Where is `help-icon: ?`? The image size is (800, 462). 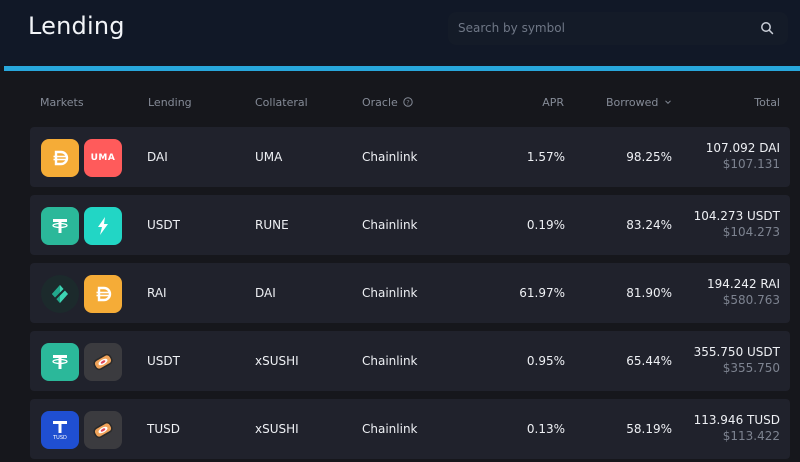 help-icon: ? is located at coordinates (408, 102).